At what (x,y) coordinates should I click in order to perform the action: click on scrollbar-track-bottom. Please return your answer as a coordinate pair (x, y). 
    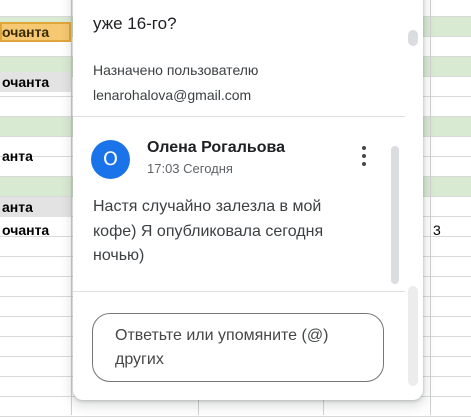
    Looking at the image, I should click on (413, 336).